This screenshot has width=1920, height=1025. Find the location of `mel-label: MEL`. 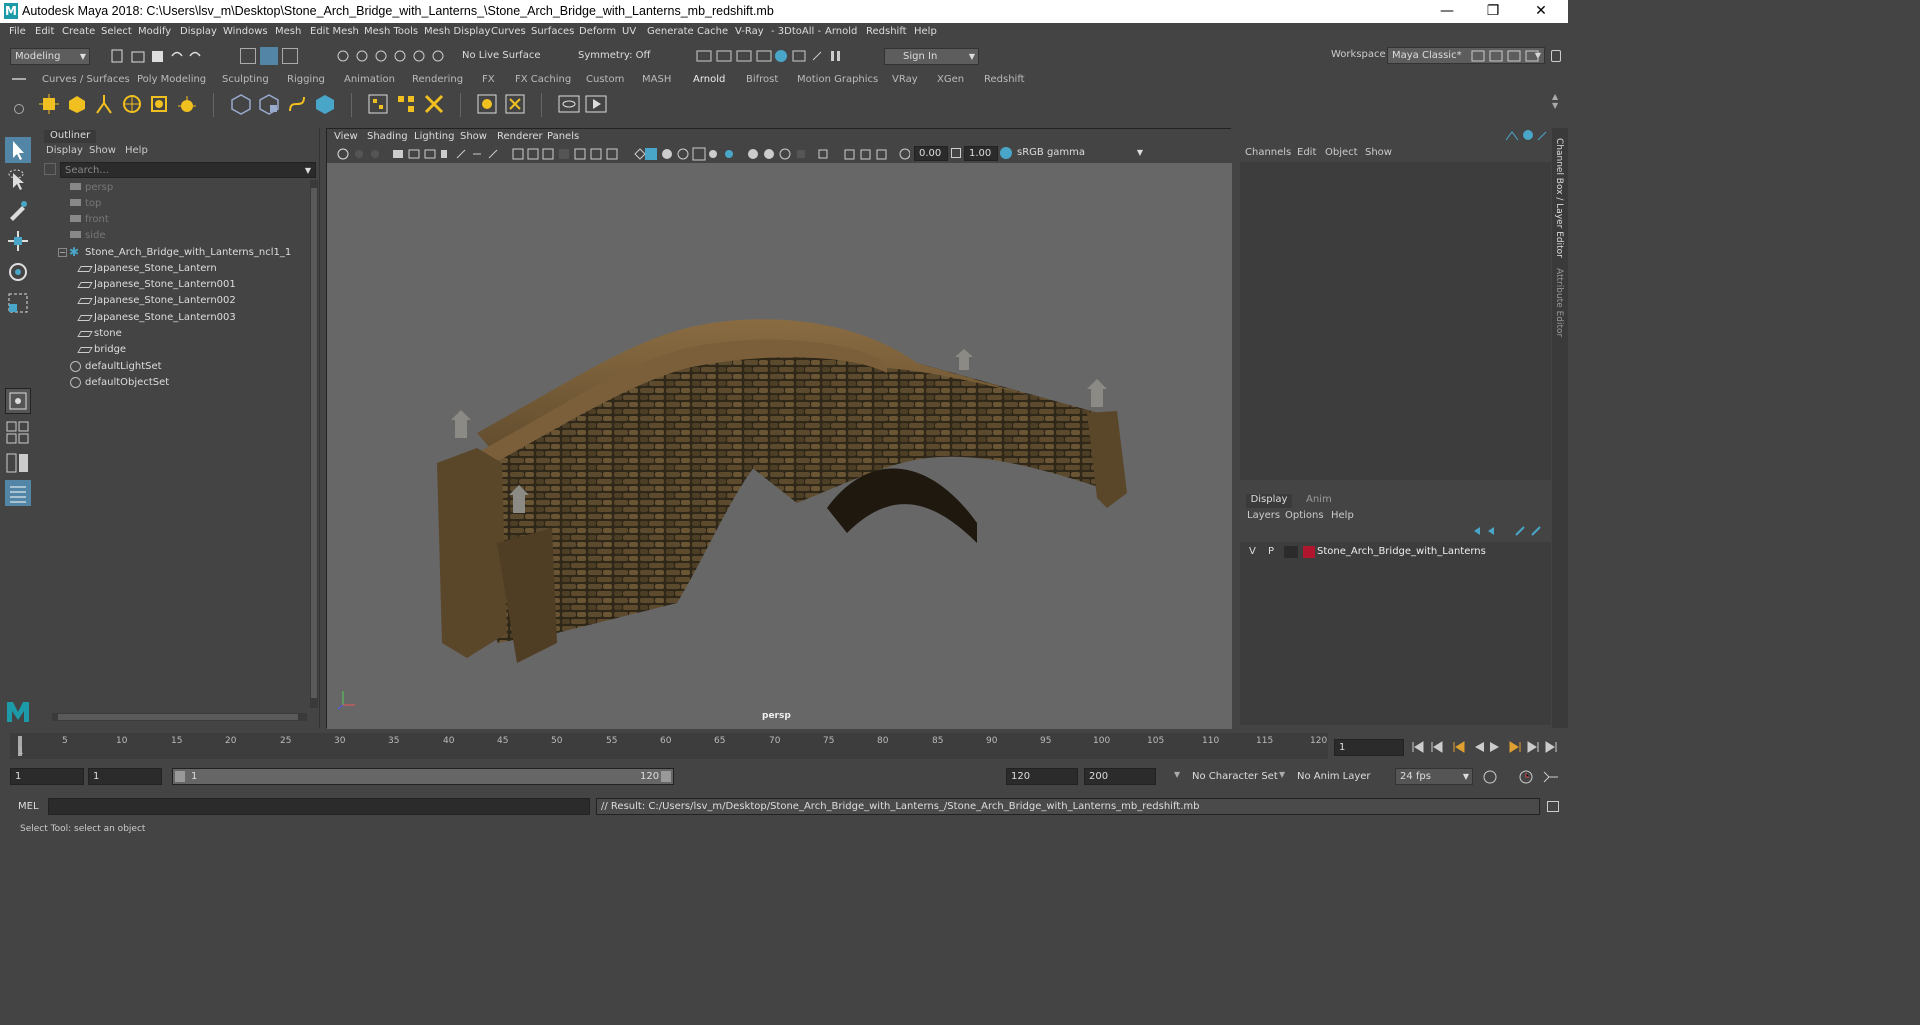

mel-label: MEL is located at coordinates (28, 806).